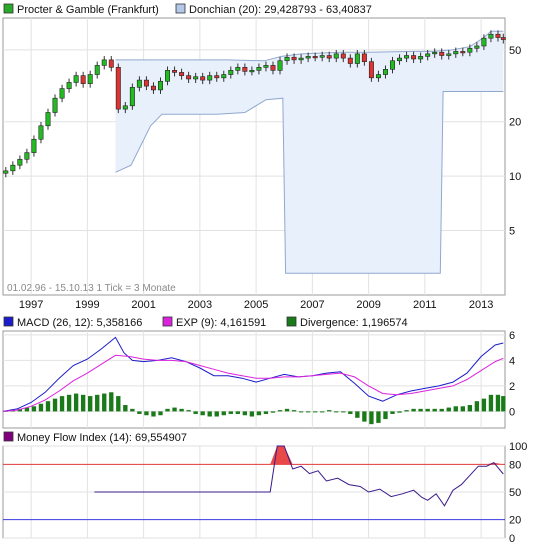 Image resolution: width=545 pixels, height=545 pixels. Describe the element at coordinates (481, 305) in the screenshot. I see `price-x-tick-label: 2013` at that location.